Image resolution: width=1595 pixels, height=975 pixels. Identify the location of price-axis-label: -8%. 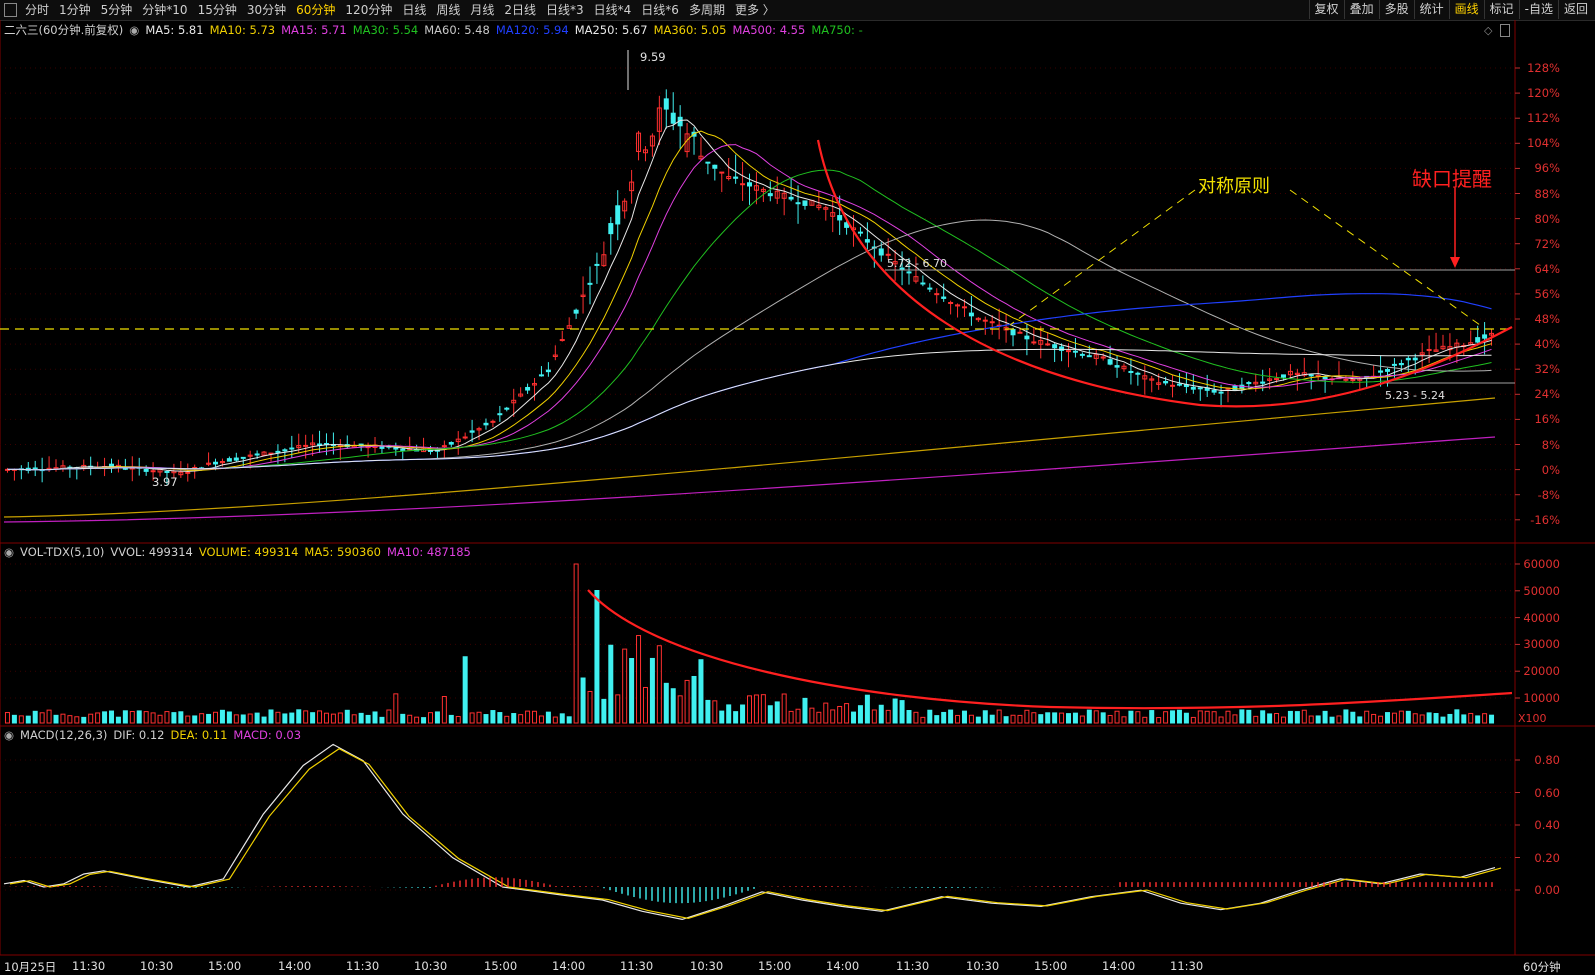
(1548, 494).